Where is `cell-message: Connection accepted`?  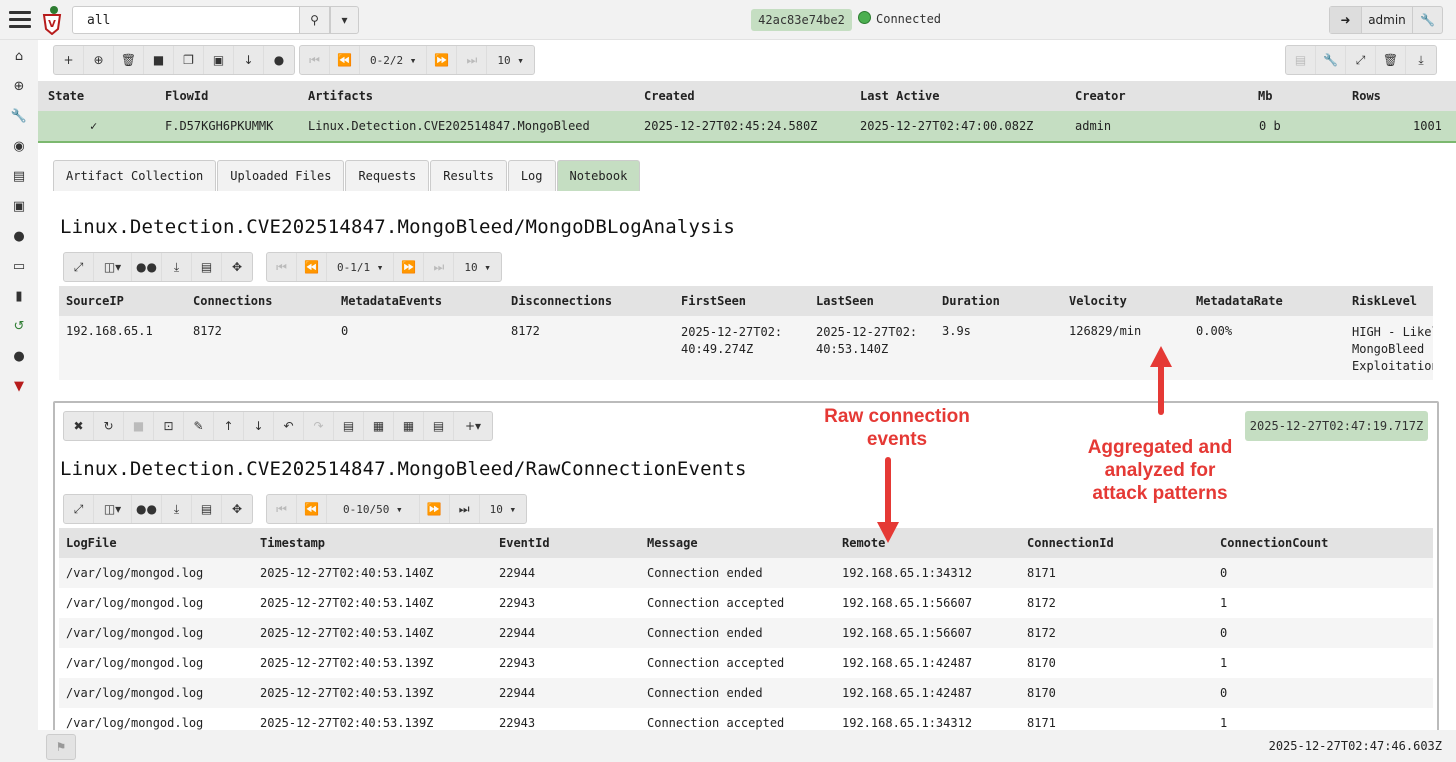 cell-message: Connection accepted is located at coordinates (716, 723).